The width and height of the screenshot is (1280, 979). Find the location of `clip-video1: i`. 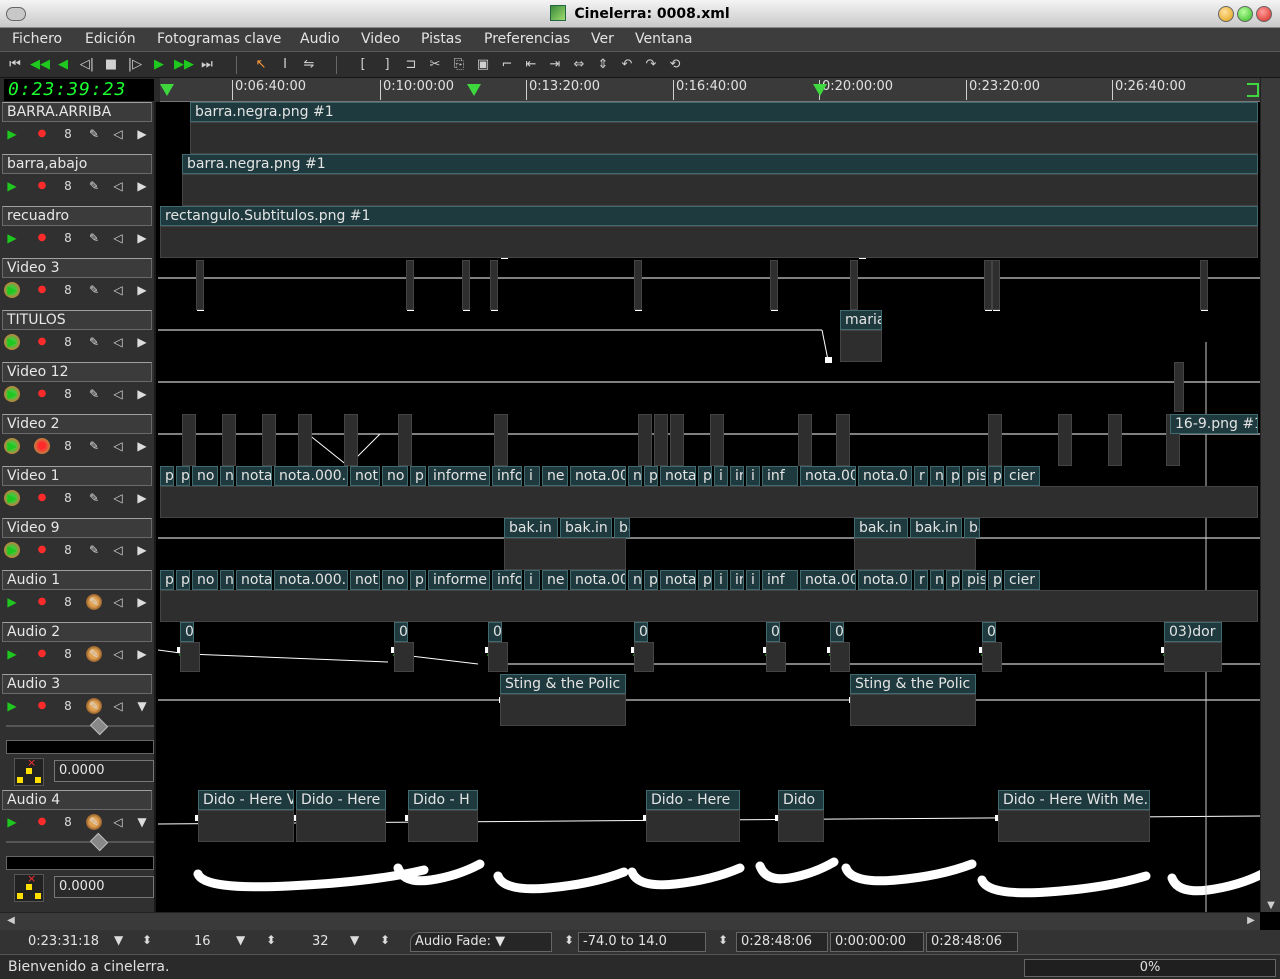

clip-video1: i is located at coordinates (532, 476).